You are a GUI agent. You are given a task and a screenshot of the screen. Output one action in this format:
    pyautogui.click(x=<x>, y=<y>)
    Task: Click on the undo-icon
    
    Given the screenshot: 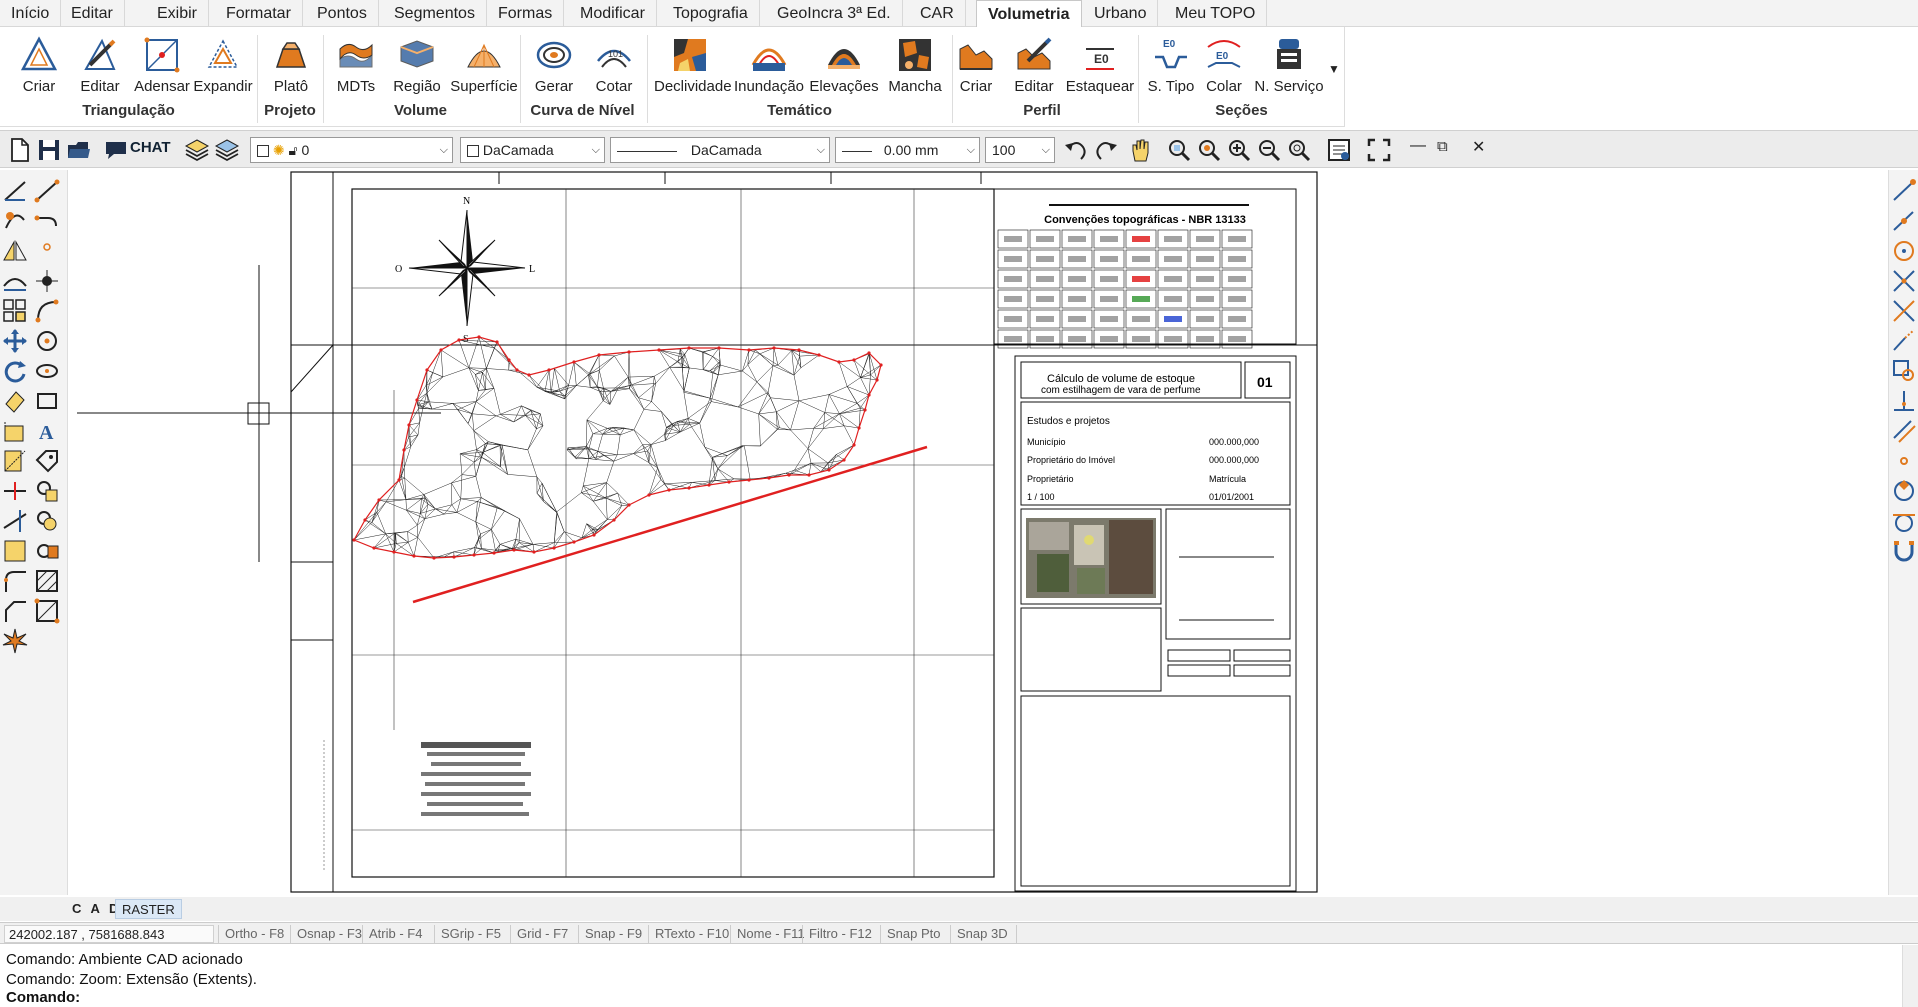 What is the action you would take?
    pyautogui.click(x=1076, y=150)
    